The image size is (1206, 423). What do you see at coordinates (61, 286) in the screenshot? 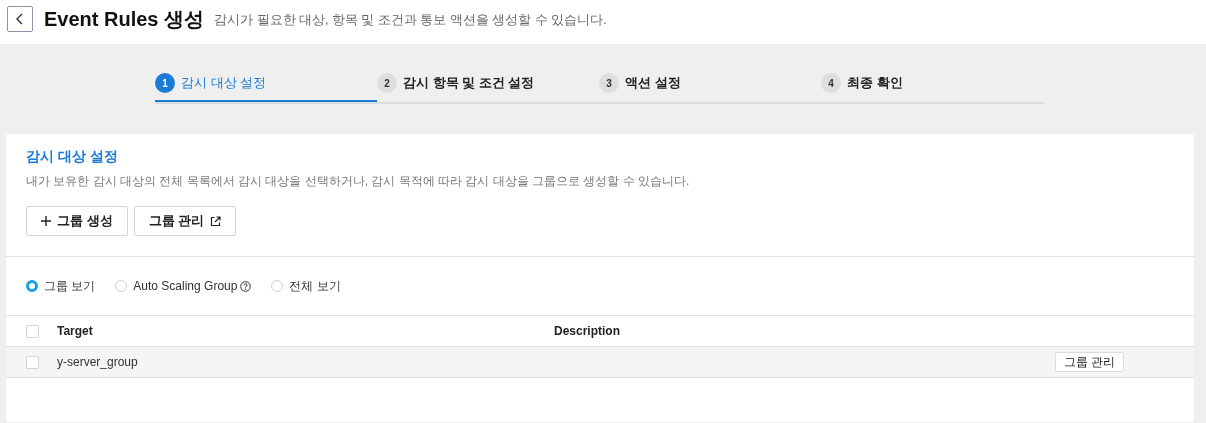
I see `view-radio: 그룹 보기` at bounding box center [61, 286].